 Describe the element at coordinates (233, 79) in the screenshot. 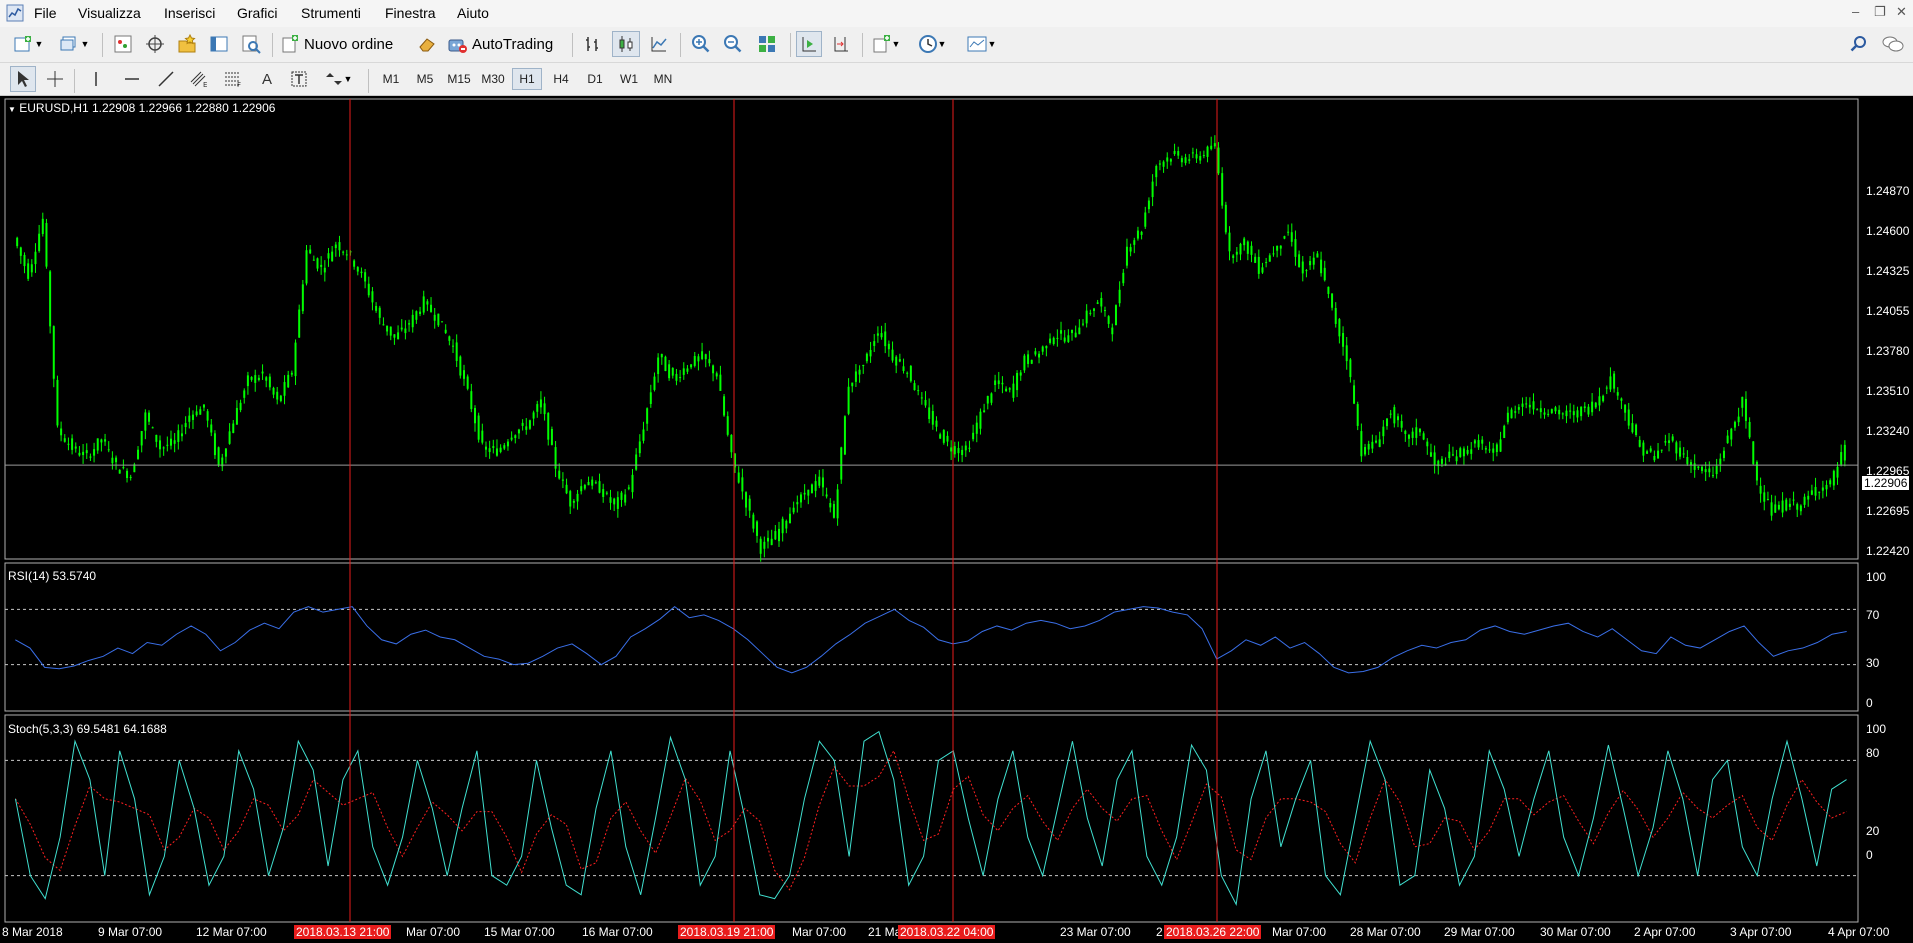

I see `fibonacci-button: F` at that location.